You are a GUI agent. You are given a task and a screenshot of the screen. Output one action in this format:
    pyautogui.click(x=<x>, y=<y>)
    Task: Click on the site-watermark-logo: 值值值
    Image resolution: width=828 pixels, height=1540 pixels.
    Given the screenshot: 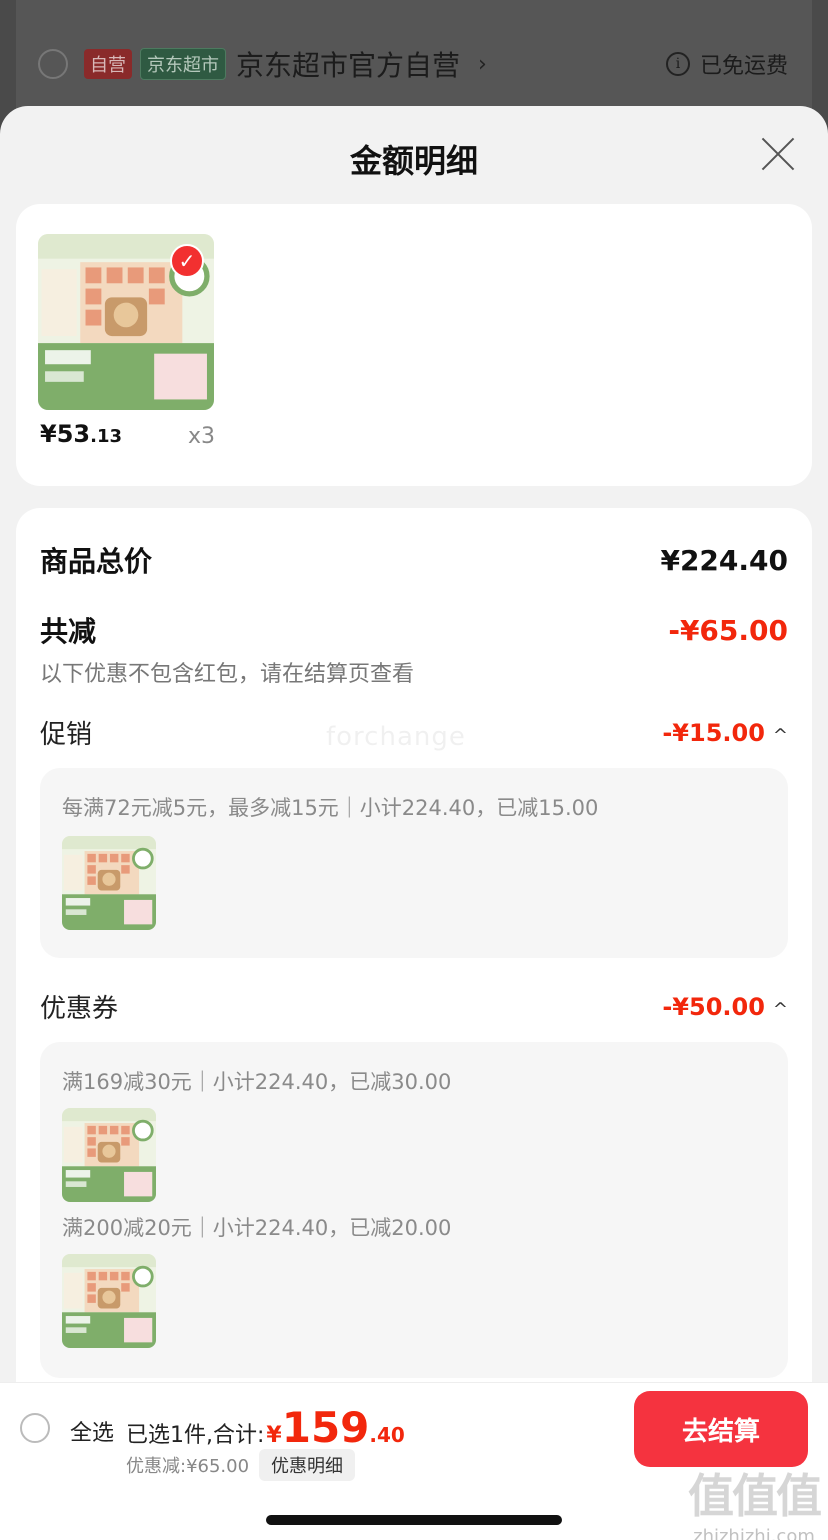 What is the action you would take?
    pyautogui.click(x=755, y=1496)
    